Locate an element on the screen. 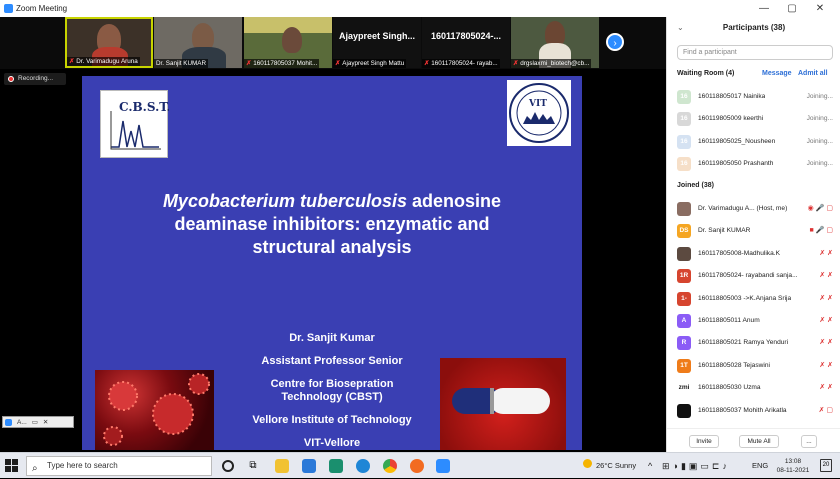 This screenshot has height=479, width=840. participant-row: Dr. Varimadugu A... (Host, me) ◉ 🎤 ▢ is located at coordinates (753, 209).